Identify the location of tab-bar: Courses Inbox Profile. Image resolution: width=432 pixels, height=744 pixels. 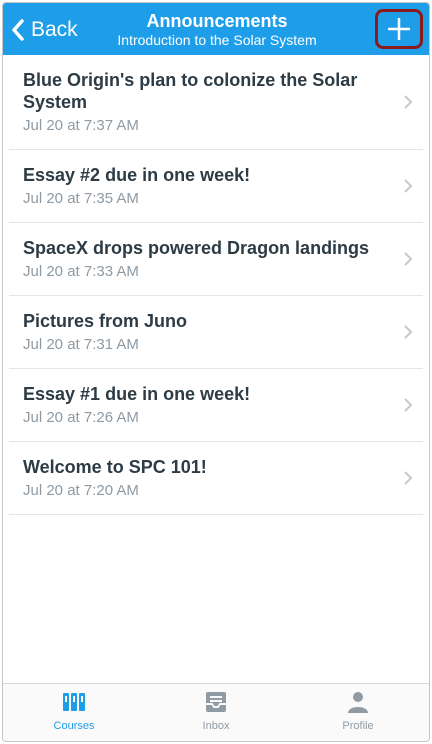
(216, 712).